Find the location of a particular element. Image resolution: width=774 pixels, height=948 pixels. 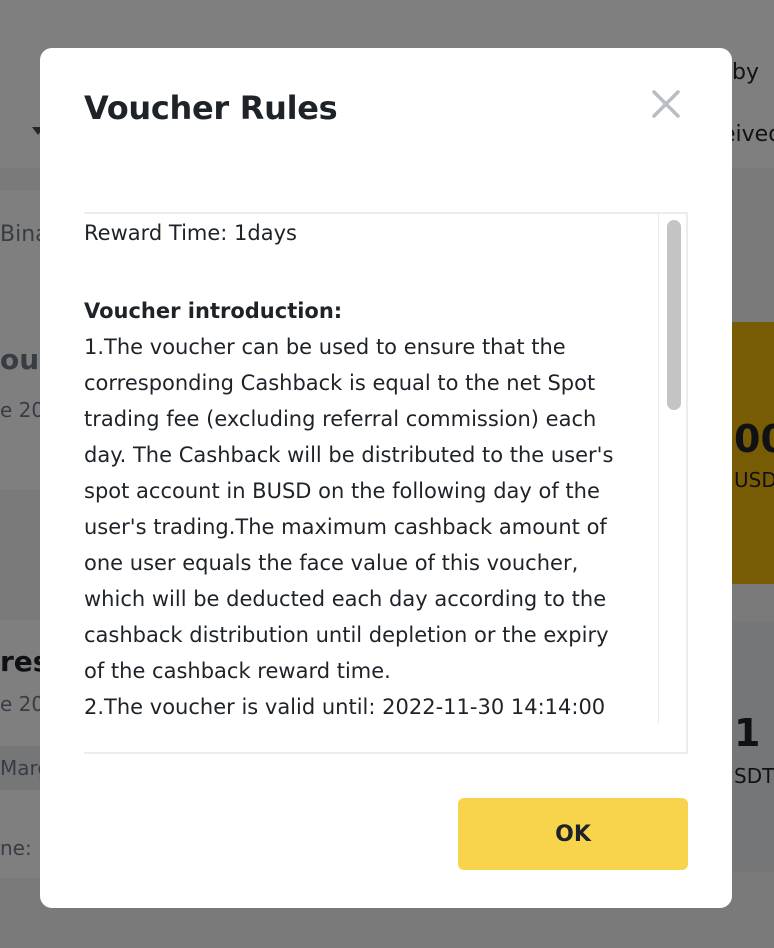

rules-line: of the cashback reward time. is located at coordinates (237, 671).